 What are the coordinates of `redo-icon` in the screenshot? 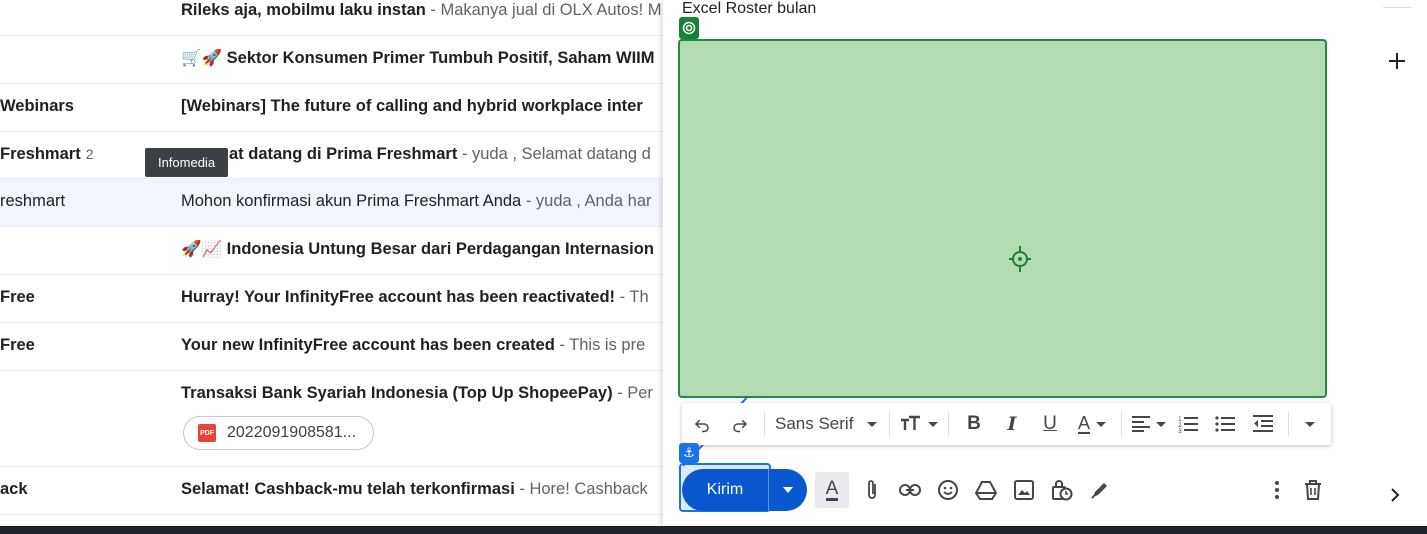 It's located at (740, 426).